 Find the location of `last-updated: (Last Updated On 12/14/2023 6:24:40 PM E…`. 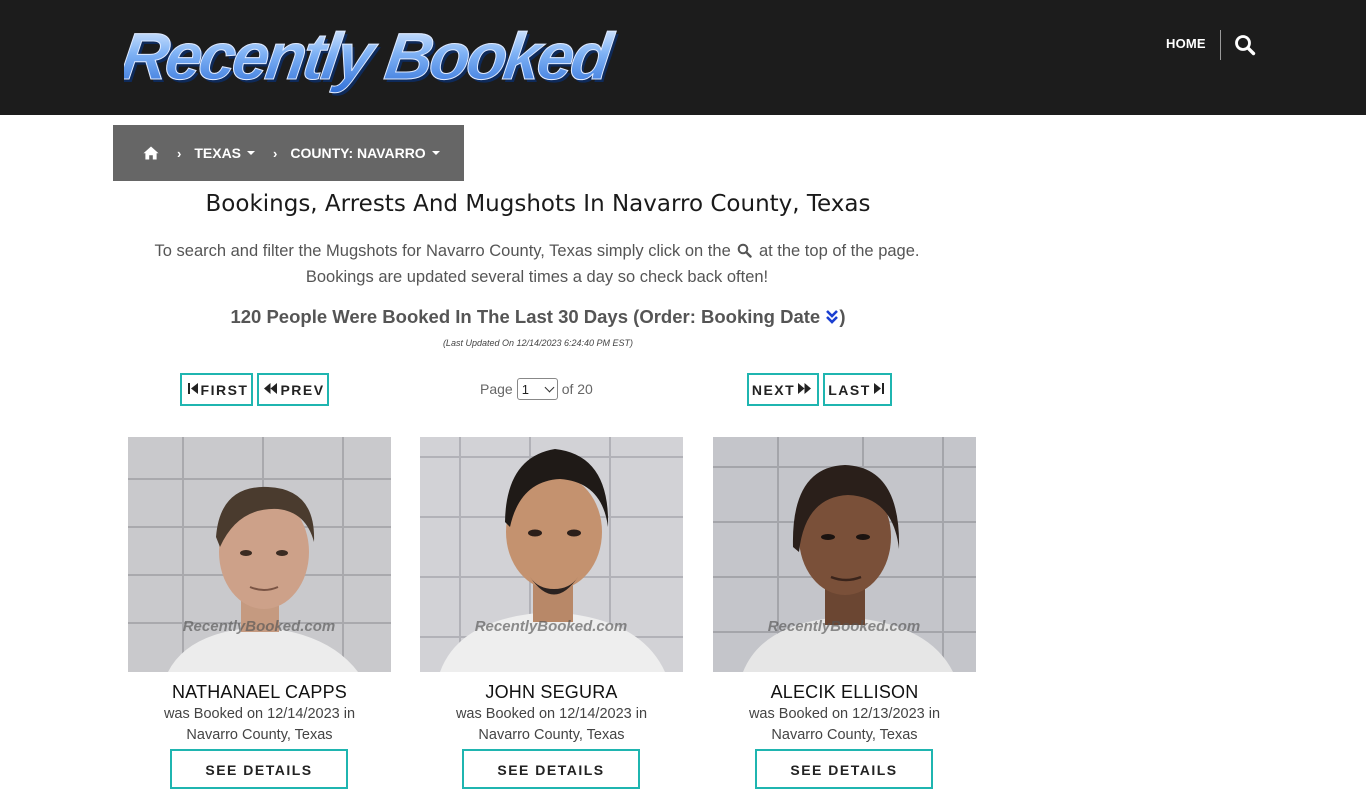

last-updated: (Last Updated On 12/14/2023 6:24:40 PM E… is located at coordinates (538, 343).